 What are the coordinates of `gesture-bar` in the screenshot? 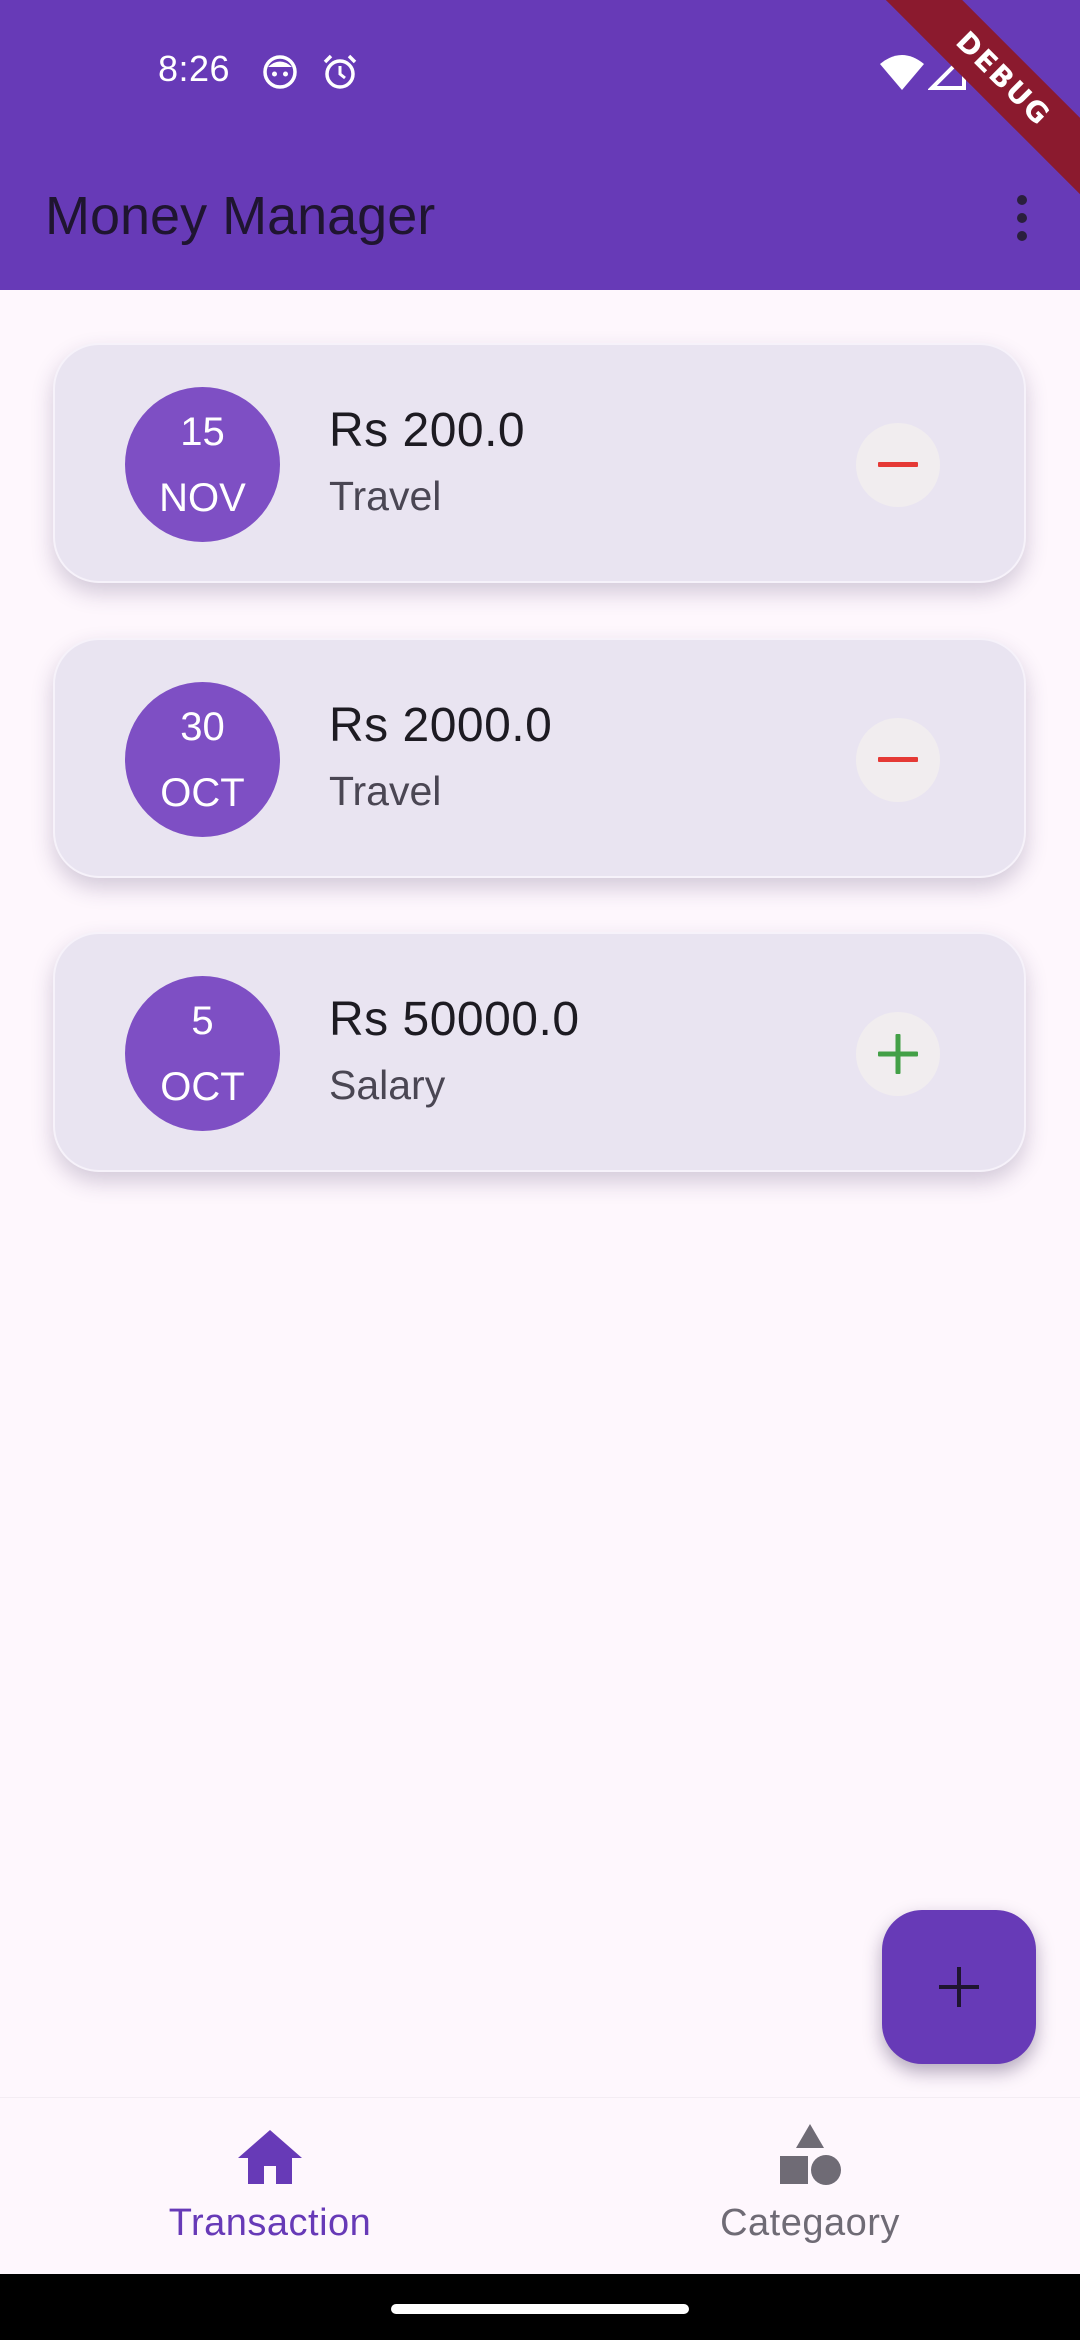 It's located at (540, 2307).